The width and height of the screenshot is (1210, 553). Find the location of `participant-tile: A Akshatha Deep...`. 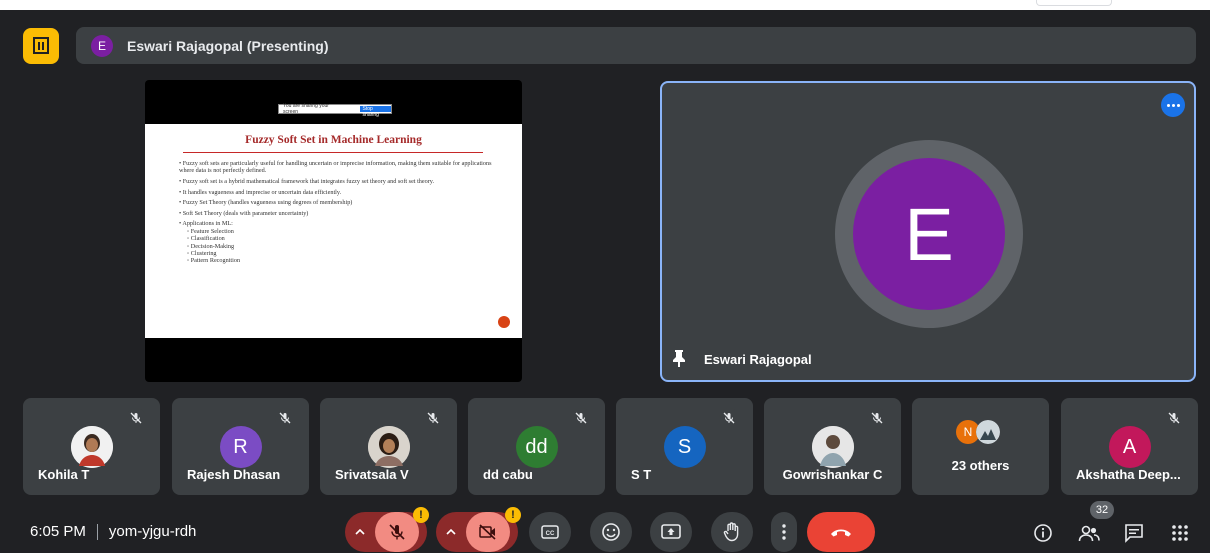

participant-tile: A Akshatha Deep... is located at coordinates (1129, 446).